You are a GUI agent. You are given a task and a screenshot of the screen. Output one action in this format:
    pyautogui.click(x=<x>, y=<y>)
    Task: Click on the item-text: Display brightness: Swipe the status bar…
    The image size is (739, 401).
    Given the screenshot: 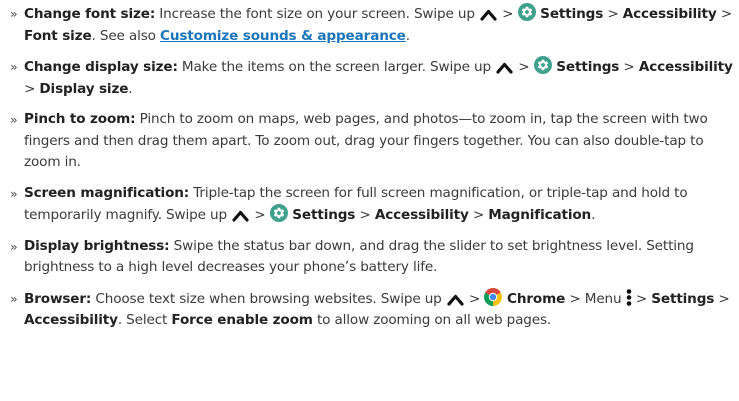 What is the action you would take?
    pyautogui.click(x=379, y=257)
    